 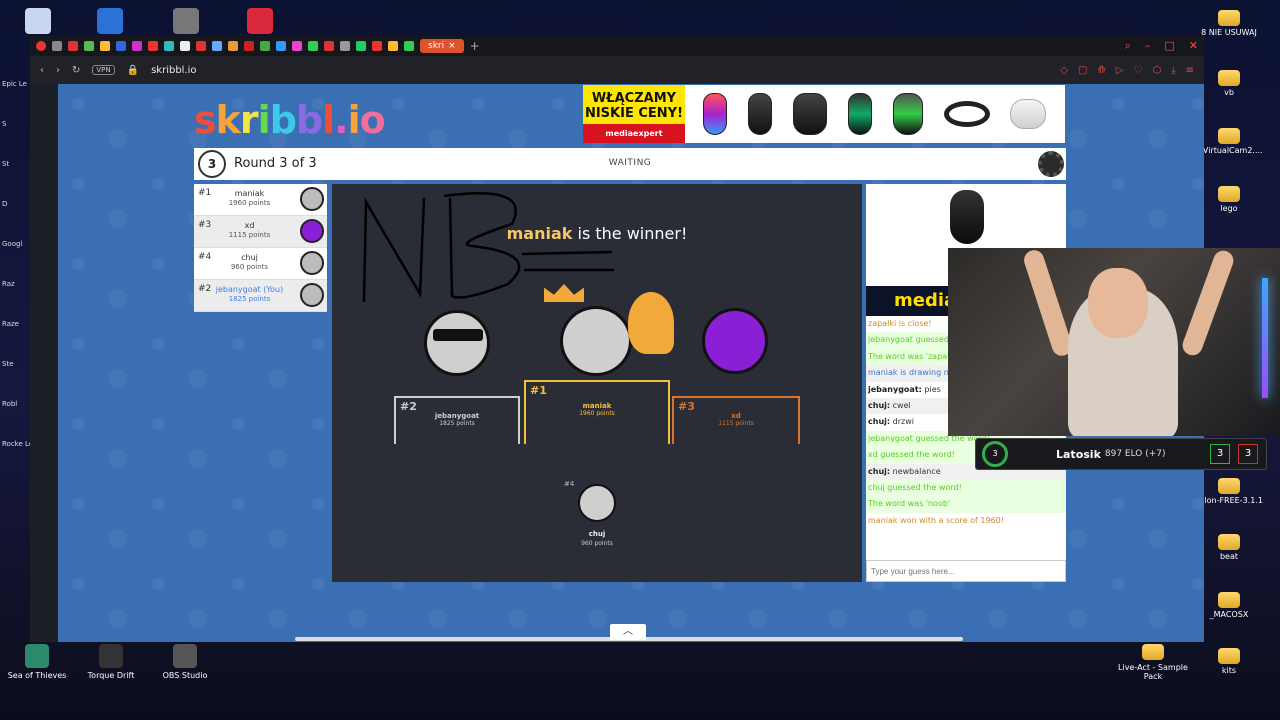 I want to click on address-bar-tools: ◇ ▢ ⟰ ▷ ♡ ⬡ ⤓ ≡, so click(x=1127, y=70).